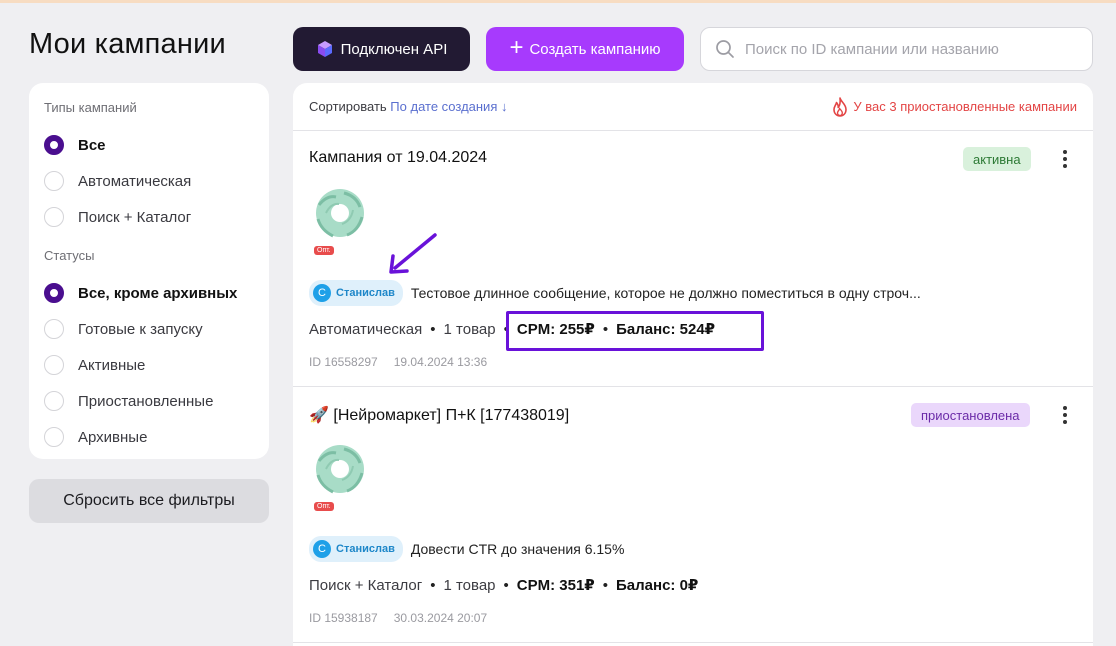 The height and width of the screenshot is (646, 1116). Describe the element at coordinates (149, 365) in the screenshot. I see `filter-status-active: Активные` at that location.